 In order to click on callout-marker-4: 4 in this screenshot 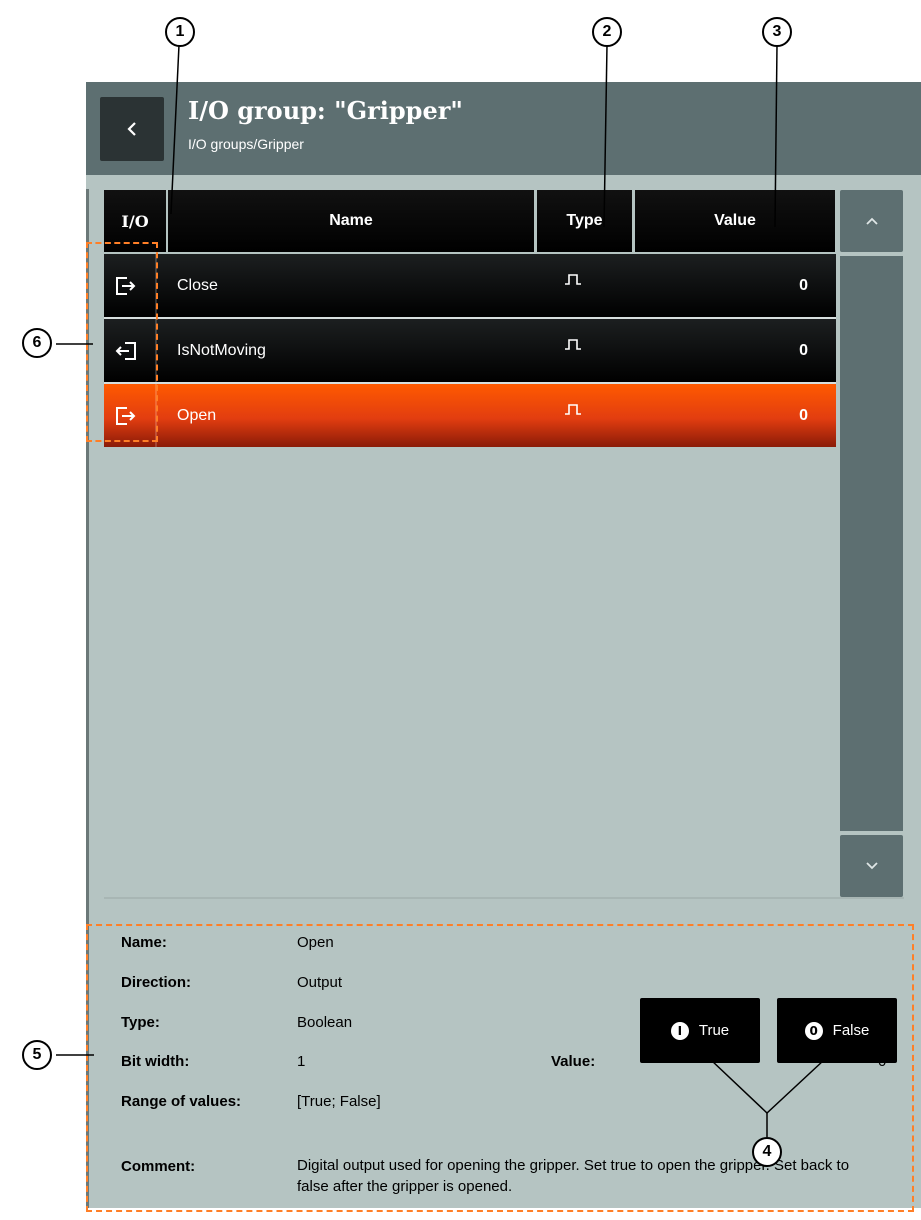, I will do `click(767, 1152)`.